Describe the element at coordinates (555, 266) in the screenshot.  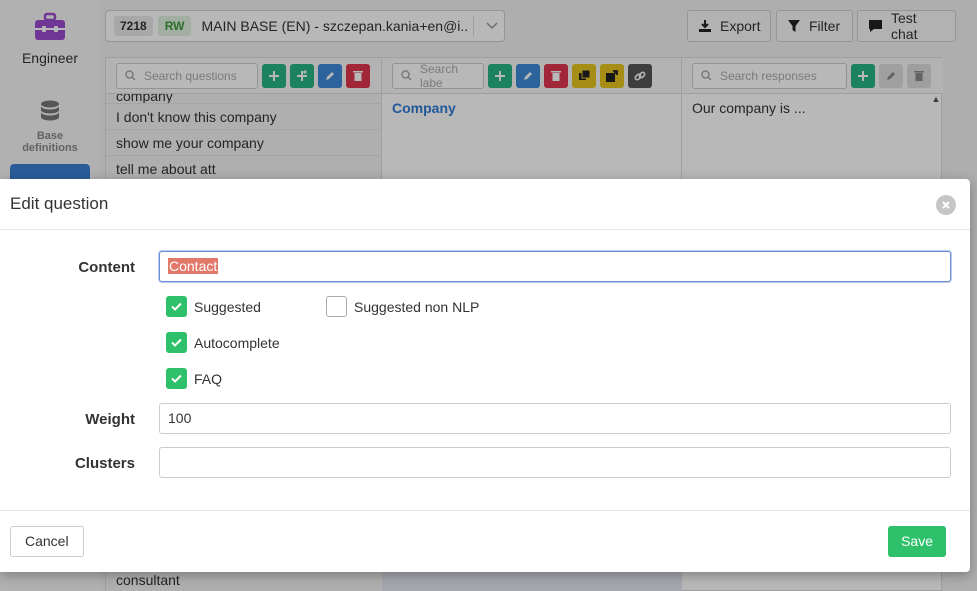
I see `content-input: Contact` at that location.